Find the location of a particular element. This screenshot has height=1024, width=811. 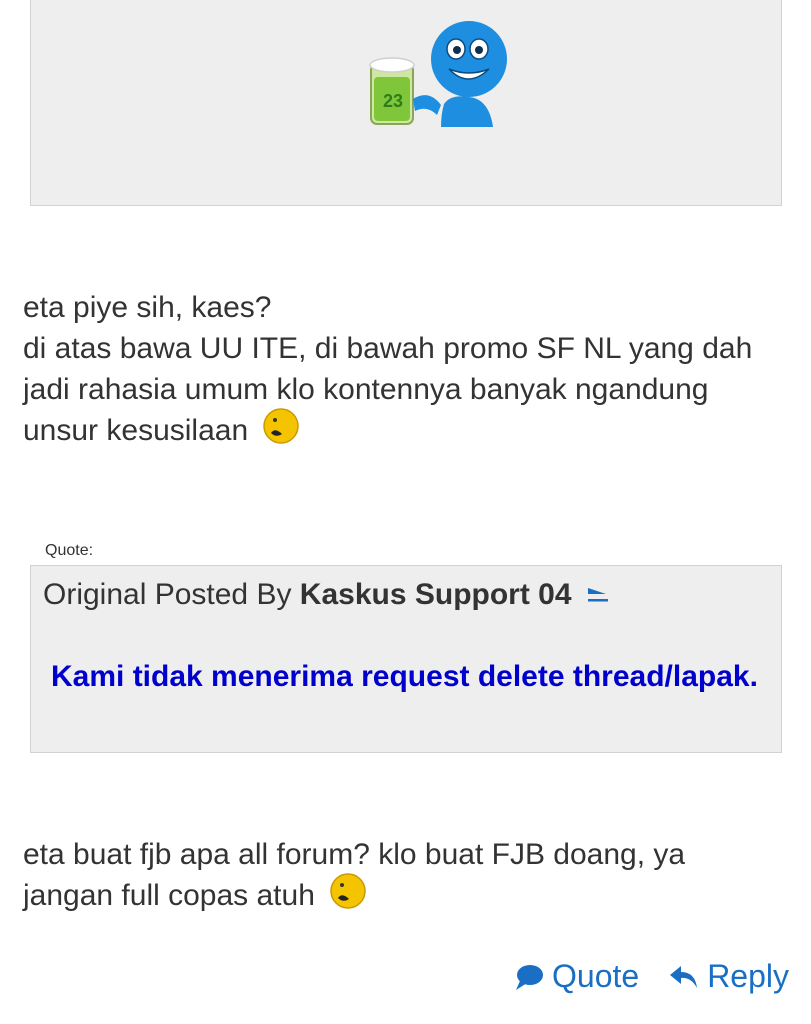

post-line: unsur kesusilaan is located at coordinates (136, 430).